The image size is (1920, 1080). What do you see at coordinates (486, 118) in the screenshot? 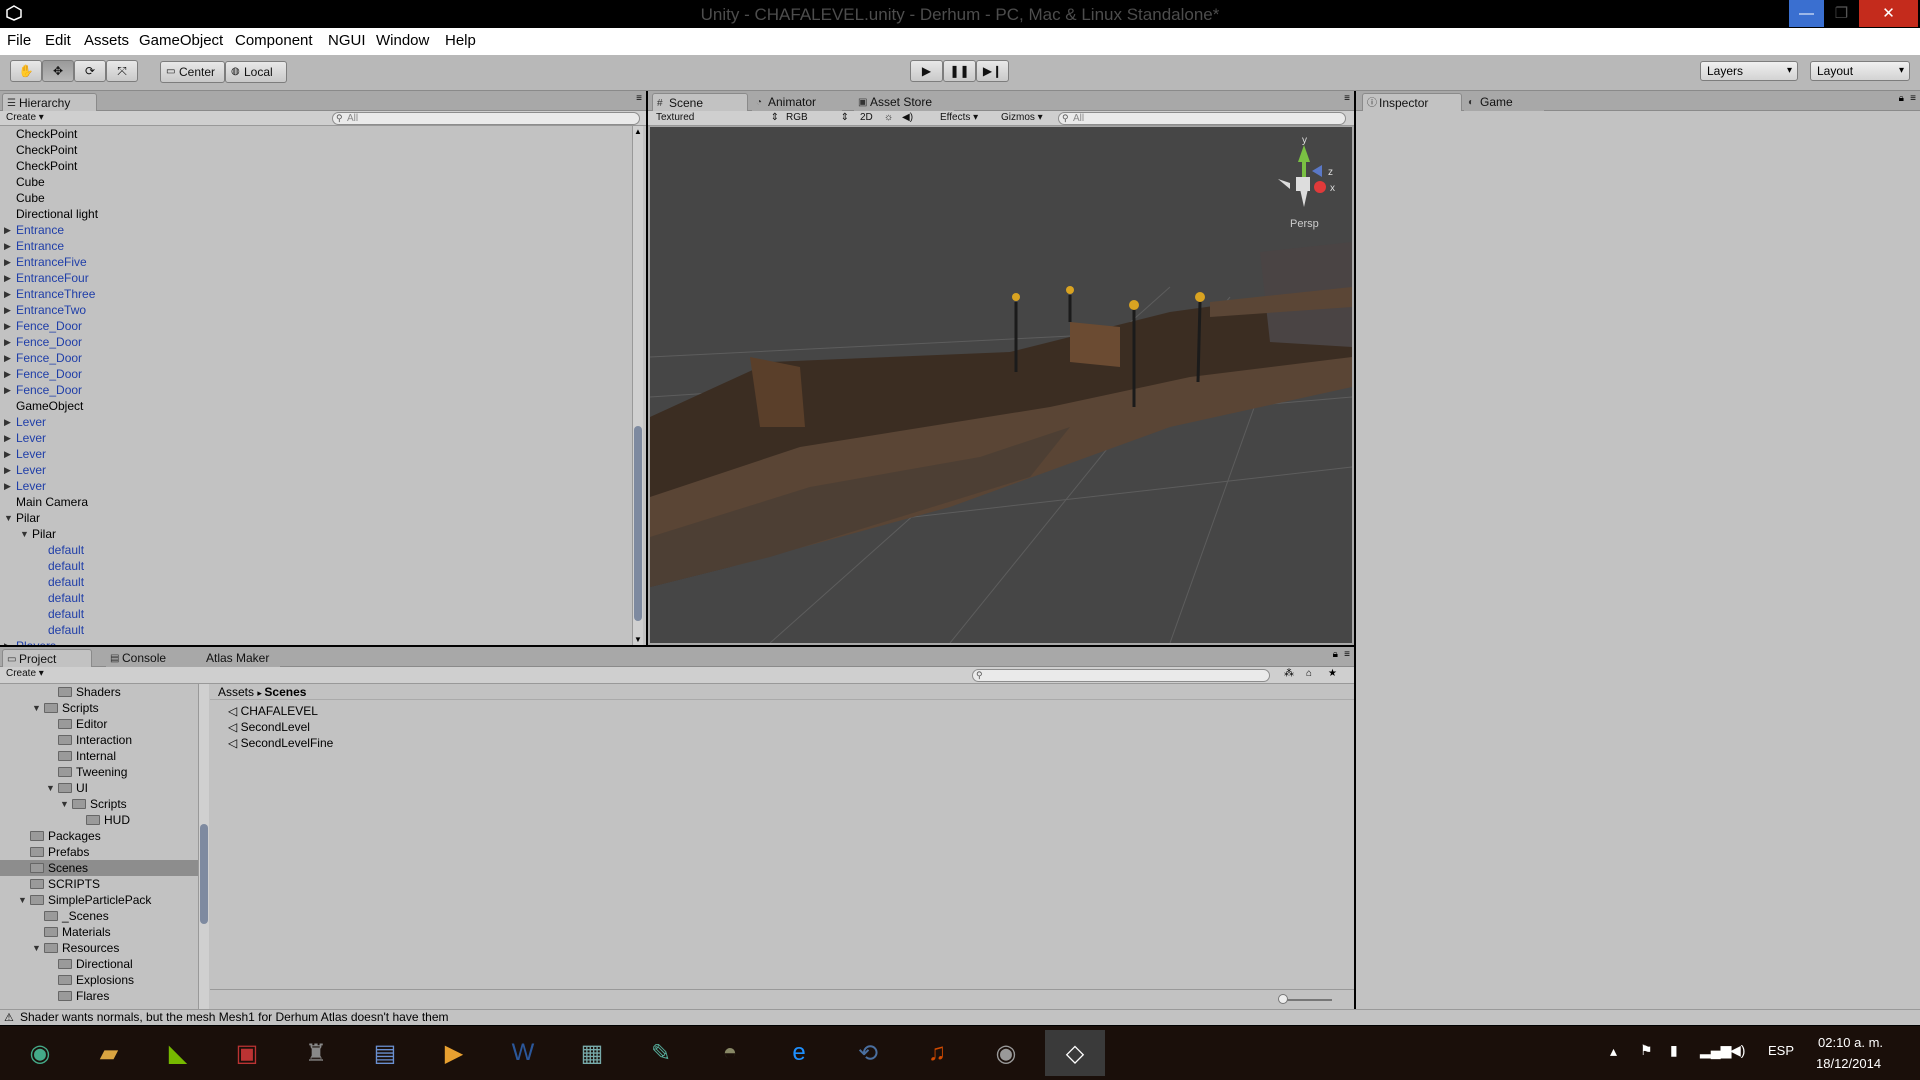
I see `hierarchy-search-input: All` at bounding box center [486, 118].